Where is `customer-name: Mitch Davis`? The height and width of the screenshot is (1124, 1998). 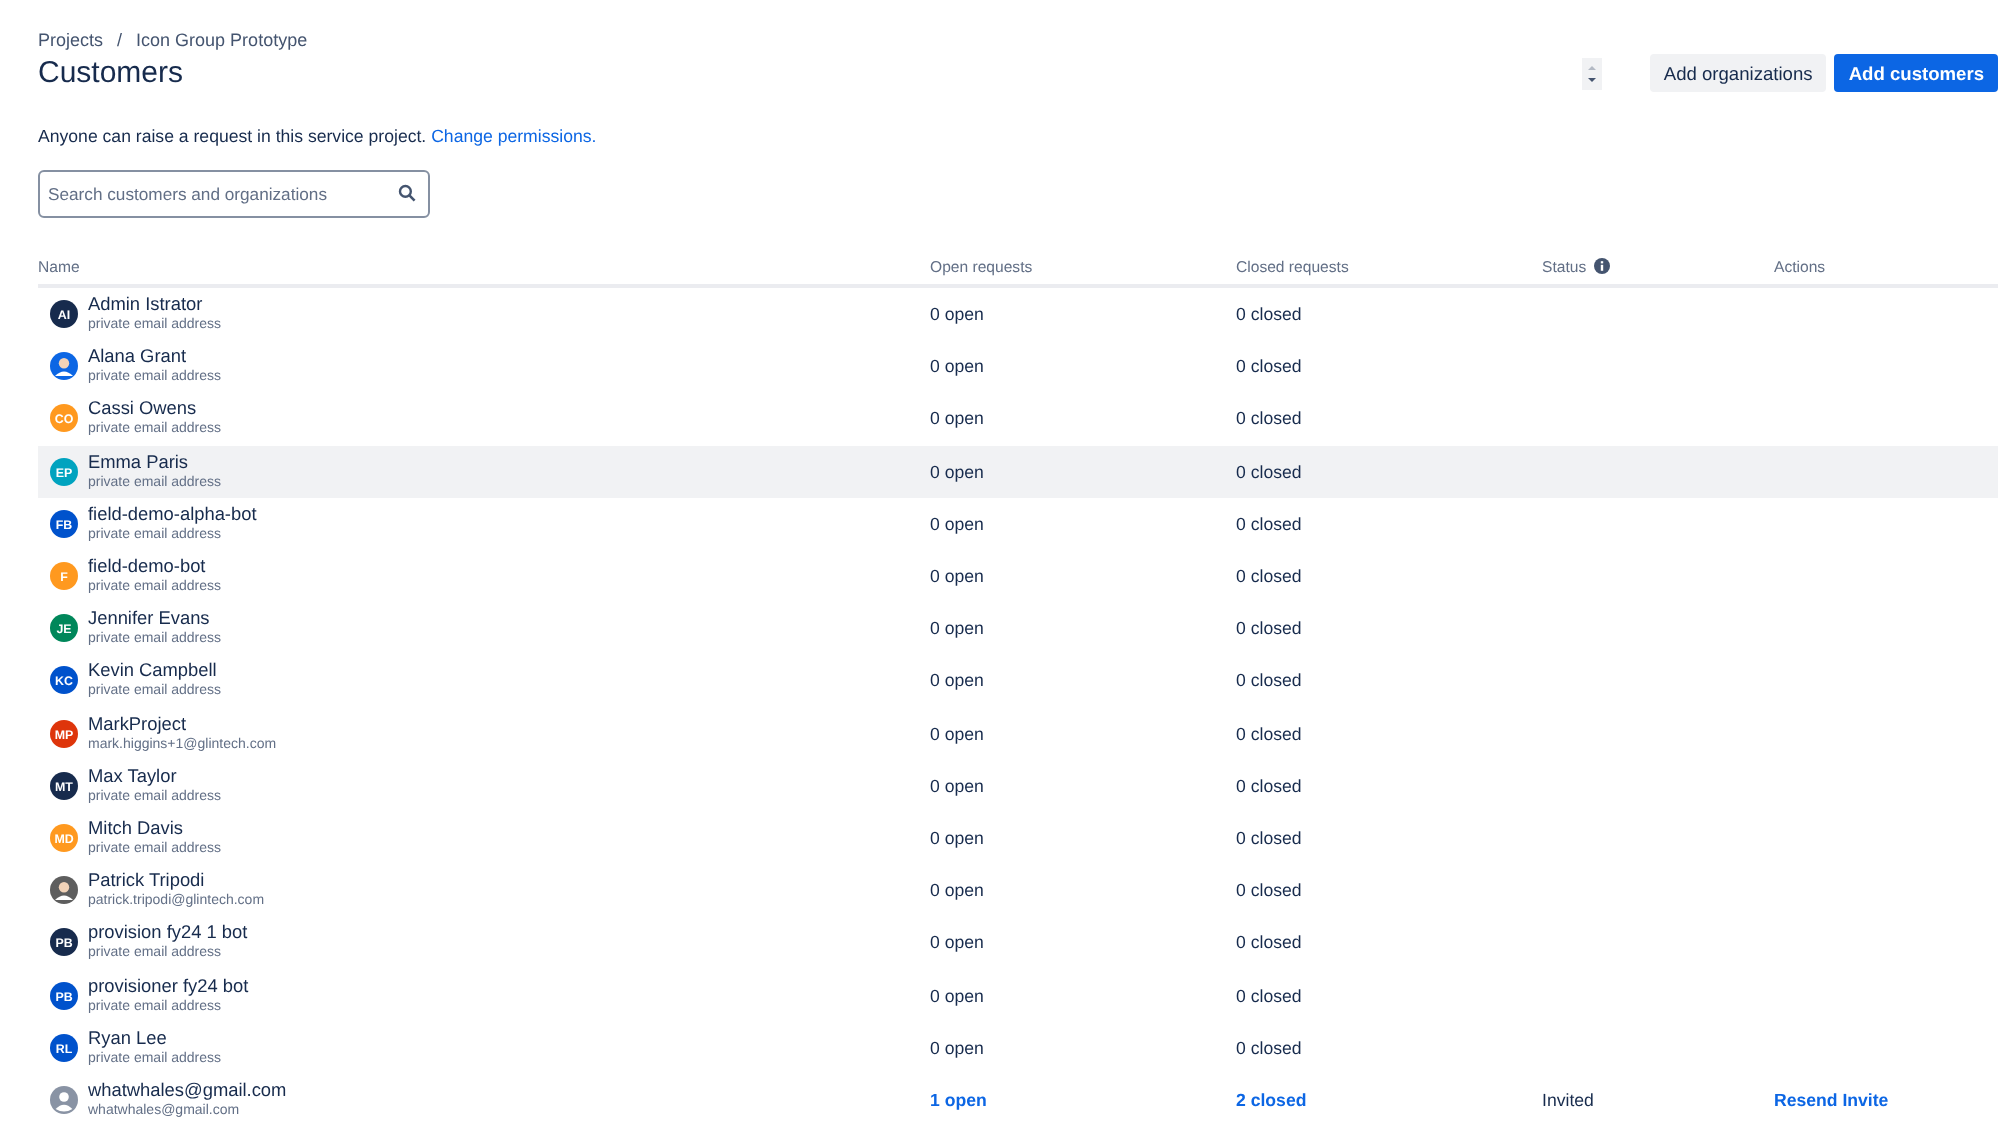
customer-name: Mitch Davis is located at coordinates (136, 828).